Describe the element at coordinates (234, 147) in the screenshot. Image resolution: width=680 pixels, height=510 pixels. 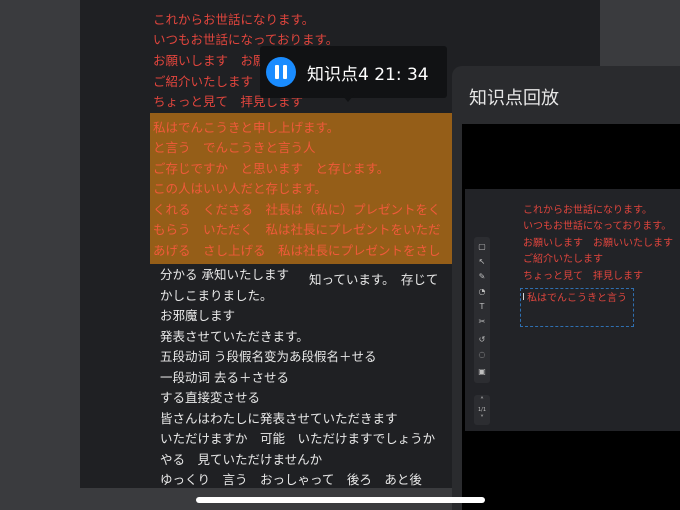
I see `note-line: と言う でんこうきと言う人` at that location.